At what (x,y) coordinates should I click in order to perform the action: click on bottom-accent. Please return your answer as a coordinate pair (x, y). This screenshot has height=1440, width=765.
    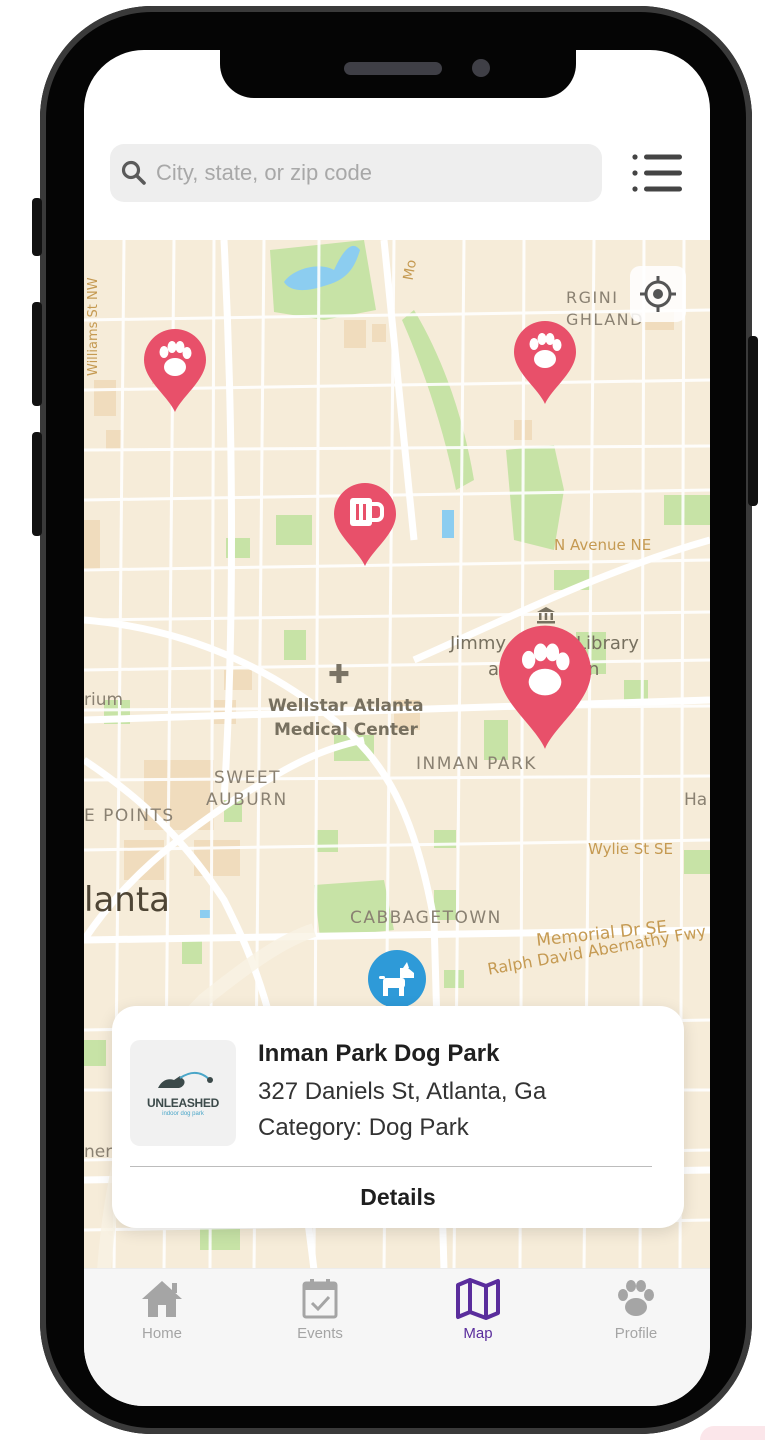
    Looking at the image, I should click on (732, 1433).